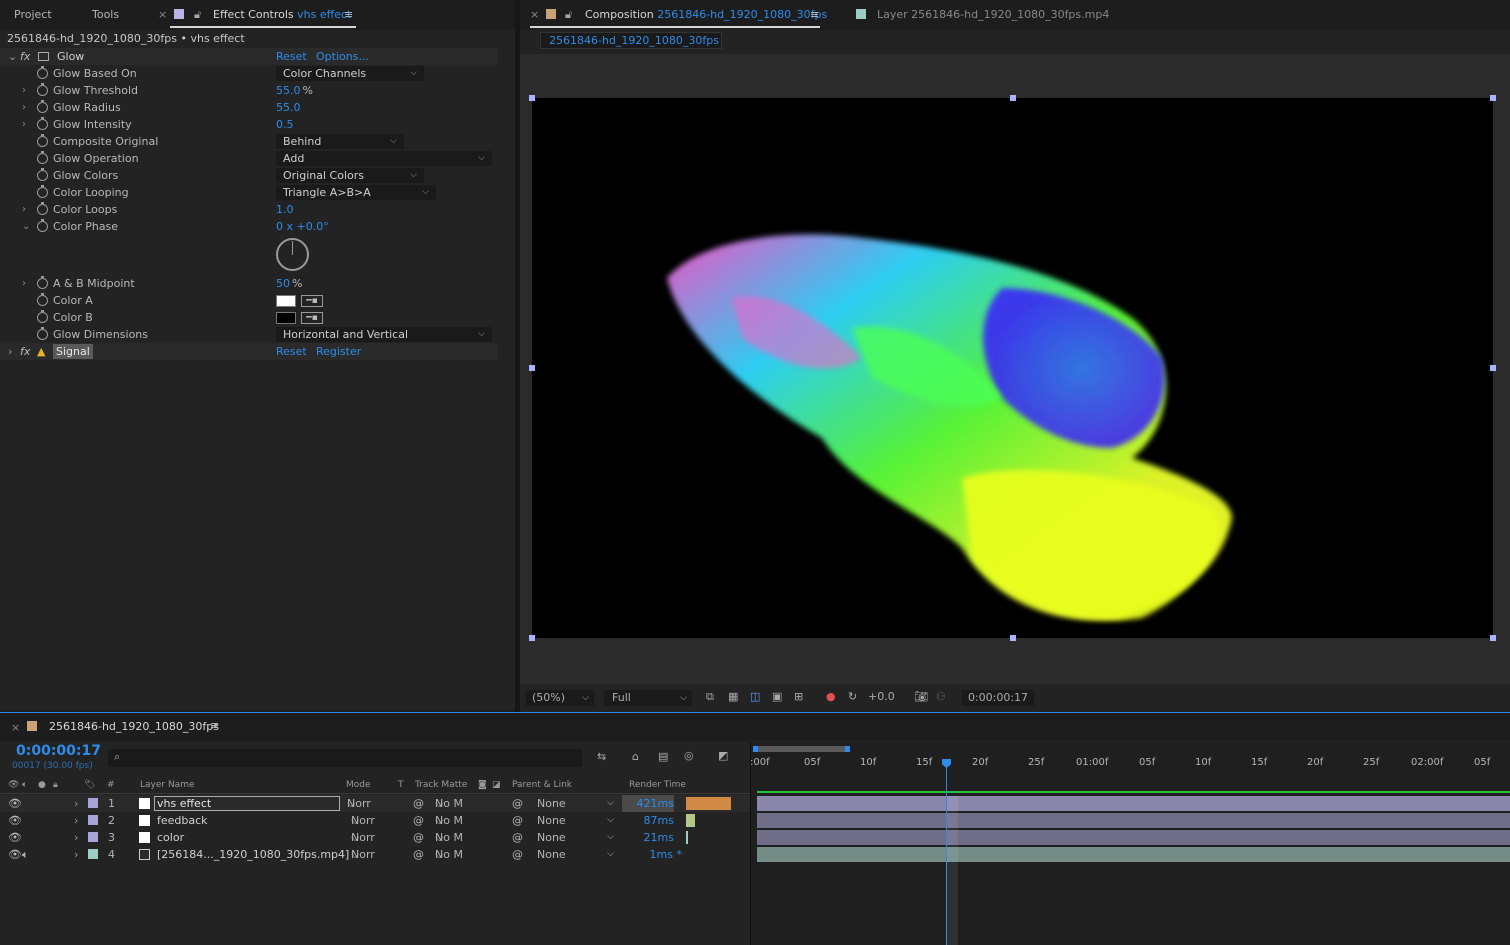 The width and height of the screenshot is (1510, 945). What do you see at coordinates (706, 14) in the screenshot?
I see `tab-composition: Composition 2561846-hd_1920_1080_30fps` at bounding box center [706, 14].